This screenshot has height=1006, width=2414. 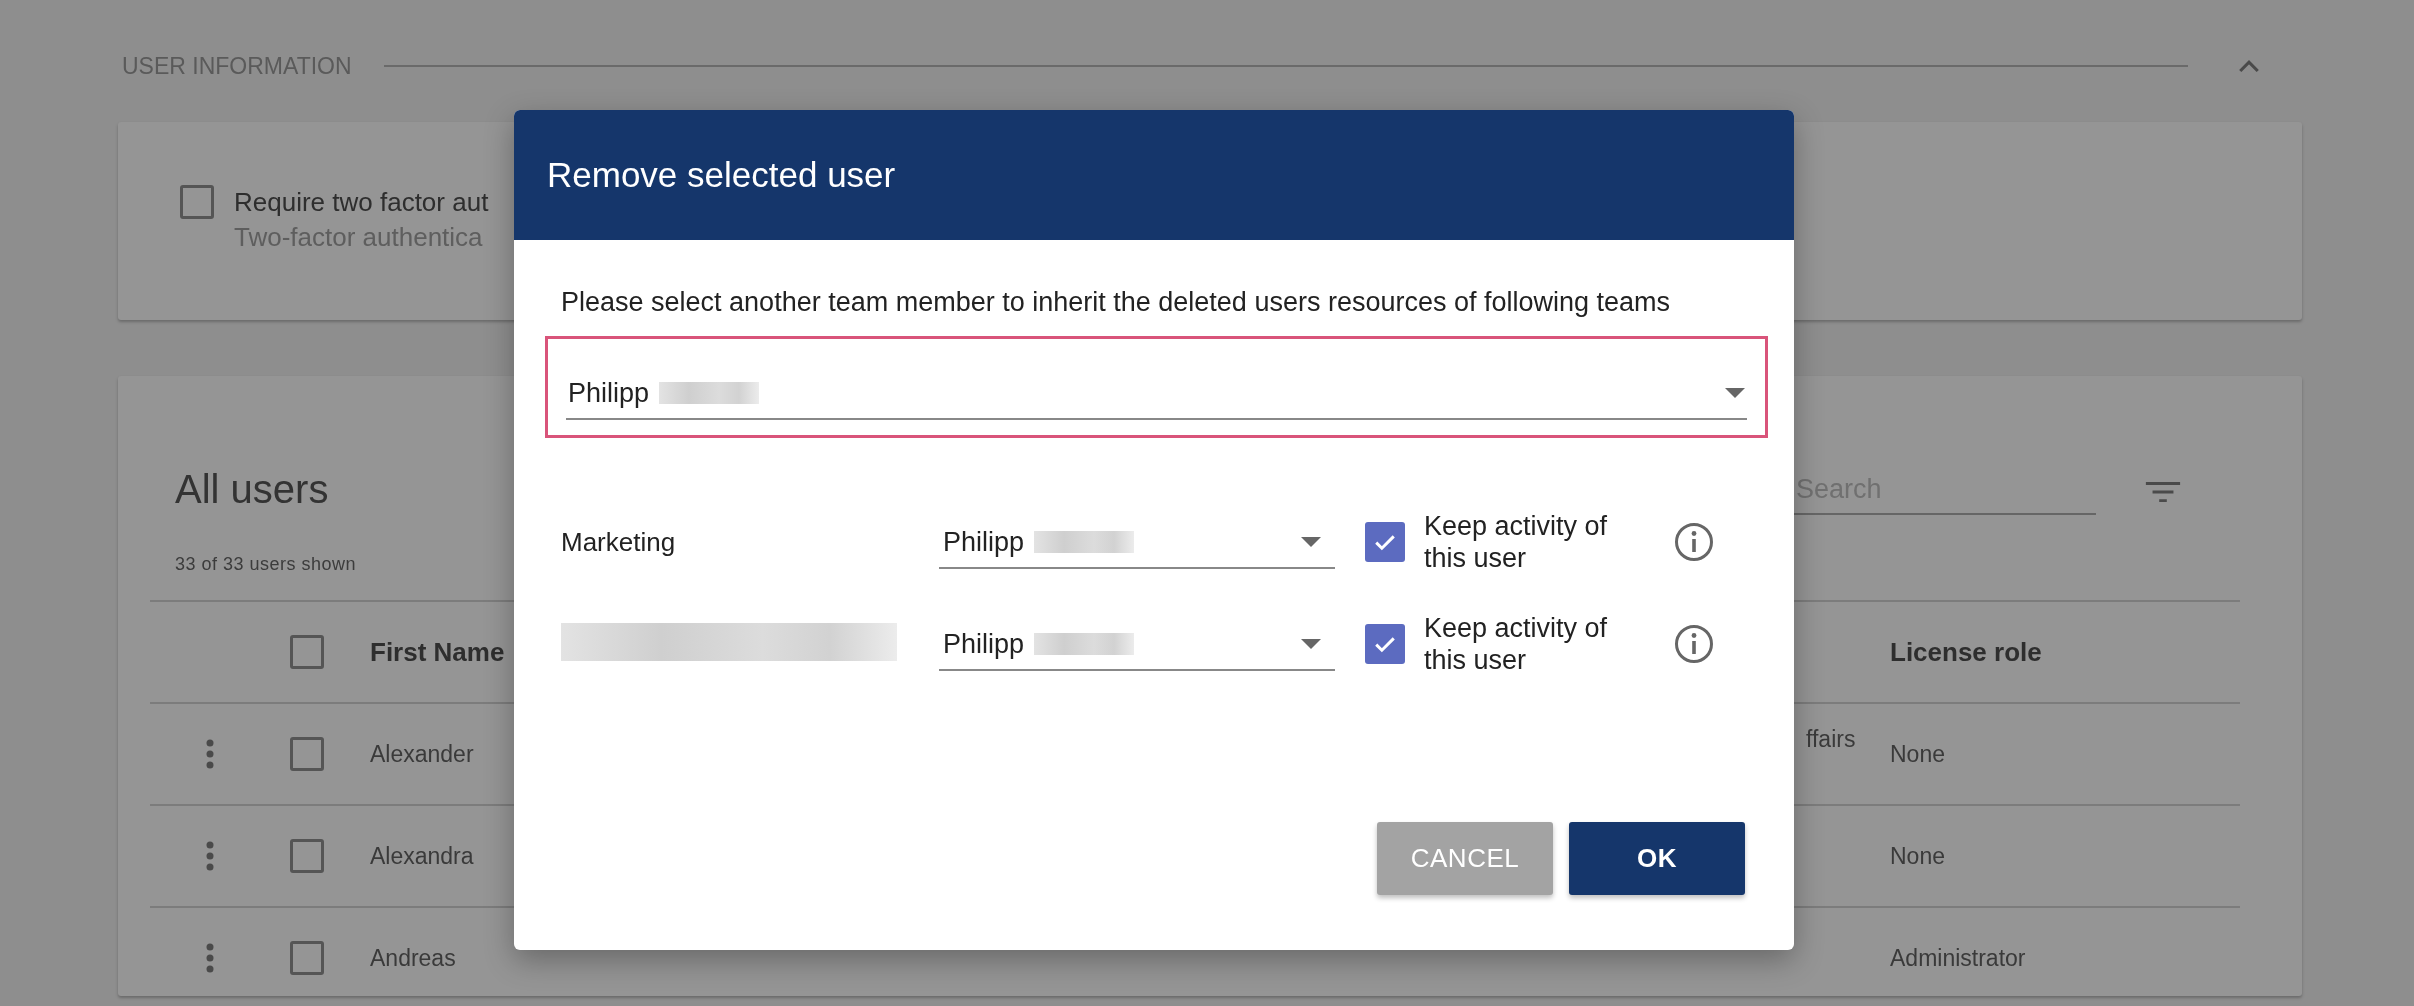 I want to click on table-cell-text: Alexandra, so click(x=422, y=856).